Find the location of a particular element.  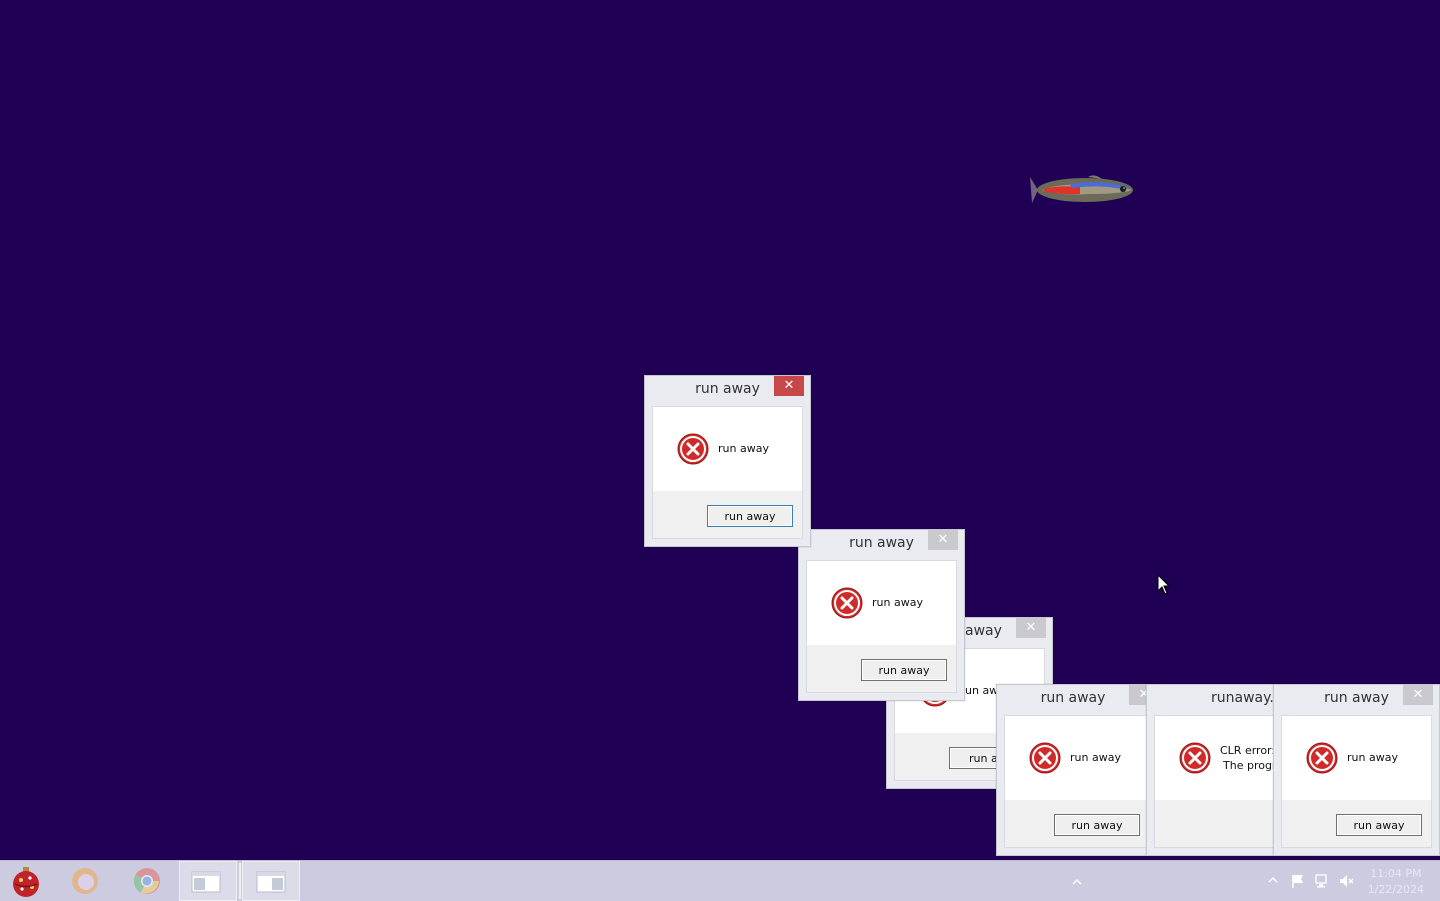

dialog-message-line1: CLR error: is located at coordinates (1248, 750).